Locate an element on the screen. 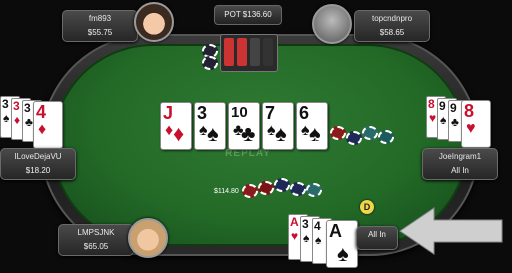  avatar-topcndnpro is located at coordinates (332, 24).